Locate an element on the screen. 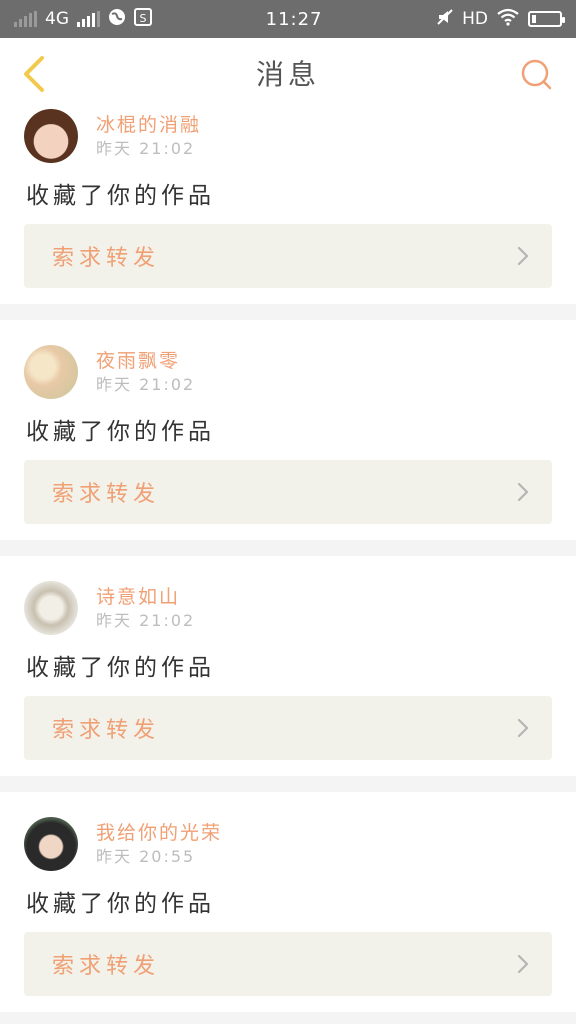  username: 我给你的光荣 is located at coordinates (159, 833).